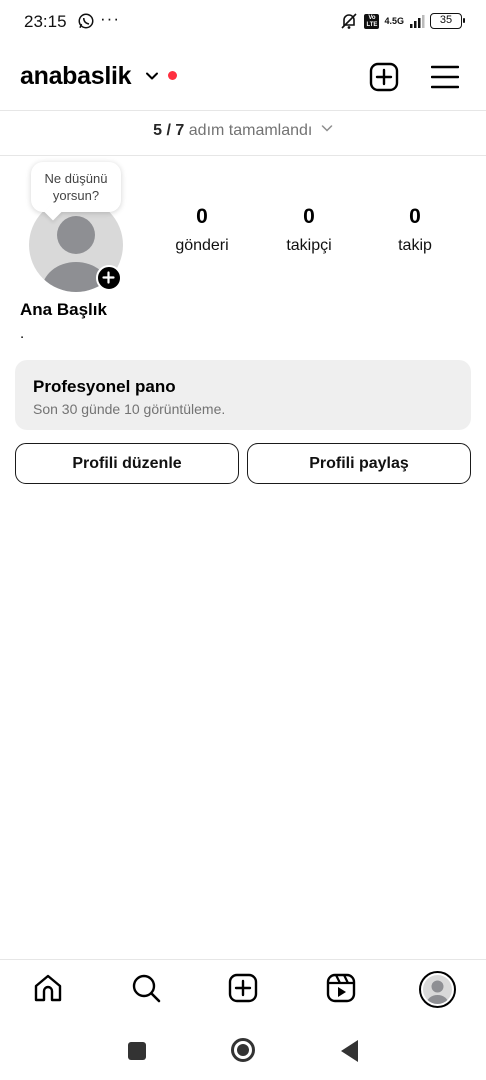  What do you see at coordinates (372, 21) in the screenshot?
I see `volte-icon: Vo LTE` at bounding box center [372, 21].